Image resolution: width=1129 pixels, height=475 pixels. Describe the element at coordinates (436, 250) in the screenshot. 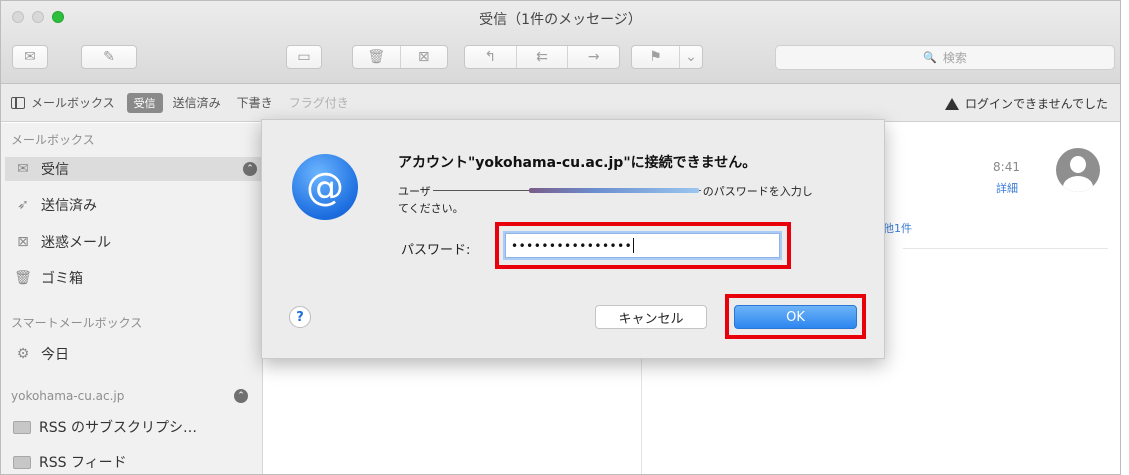

I see `password-label: パスワード:` at that location.